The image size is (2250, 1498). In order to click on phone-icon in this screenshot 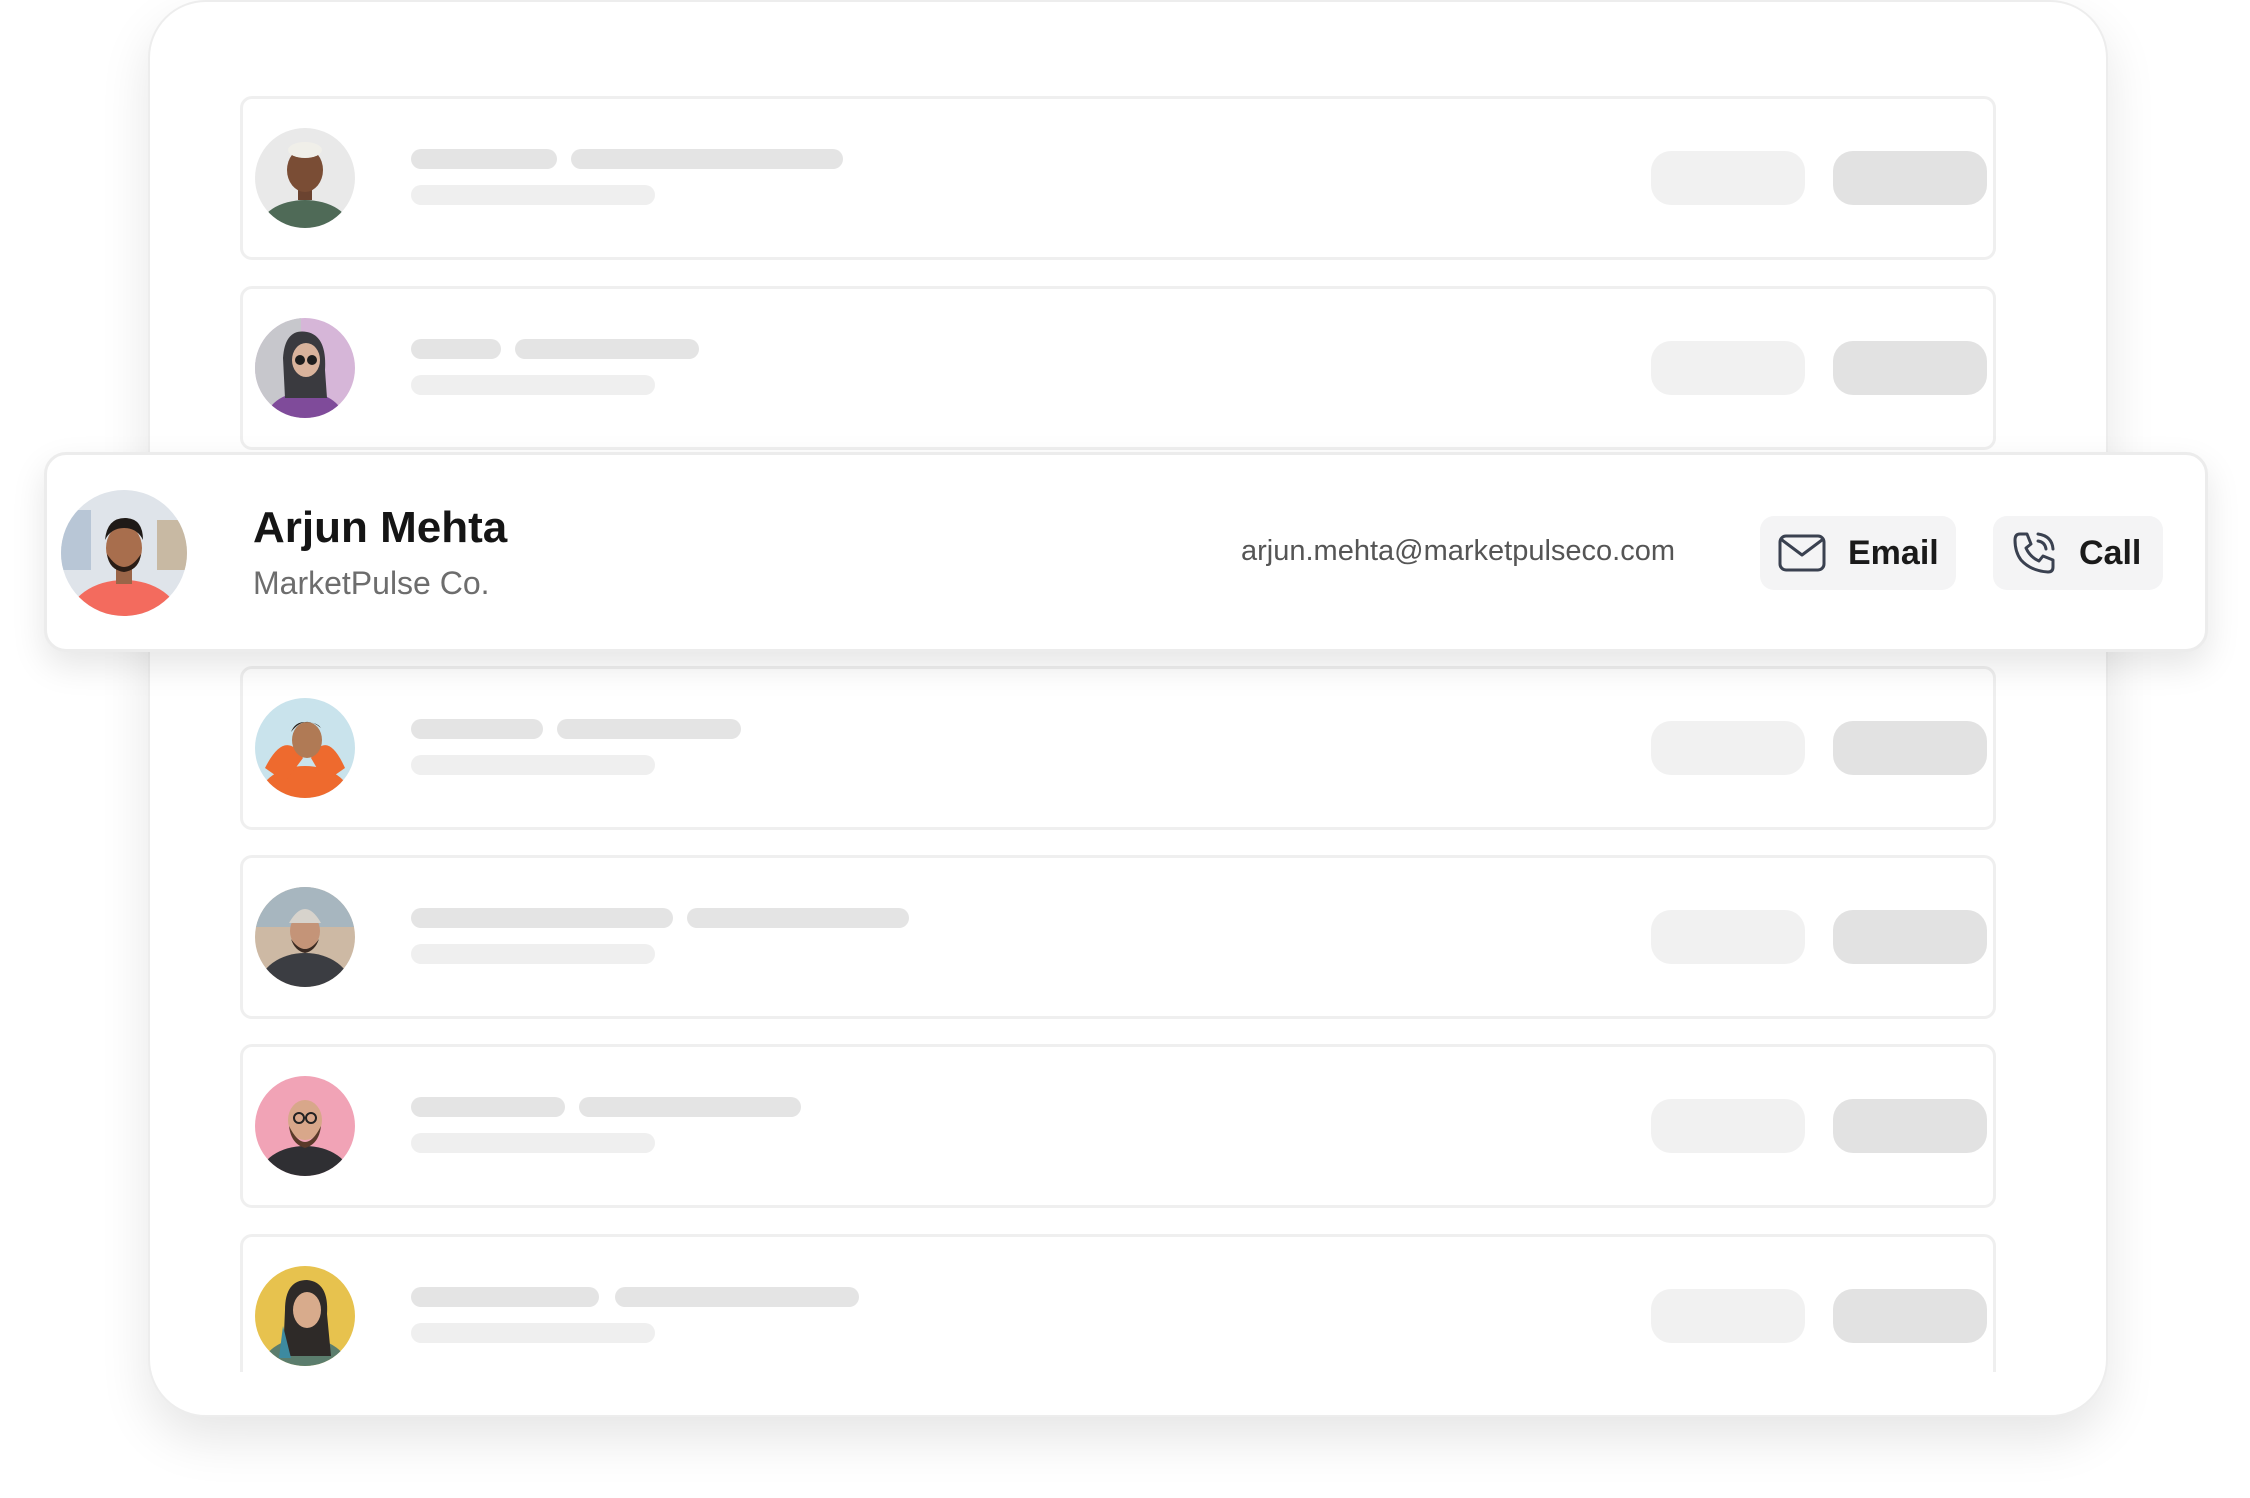, I will do `click(2045, 553)`.